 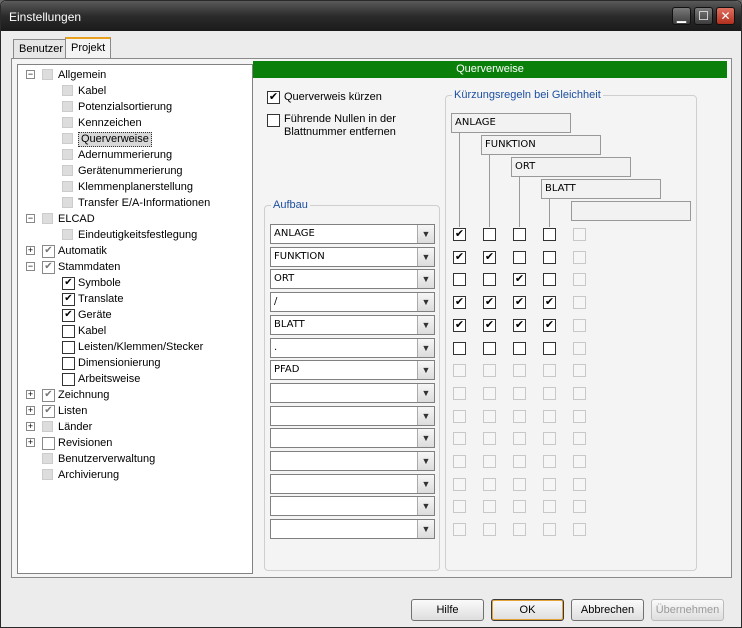 What do you see at coordinates (352, 279) in the screenshot?
I see `aufbau-dropdown: ORT ▼` at bounding box center [352, 279].